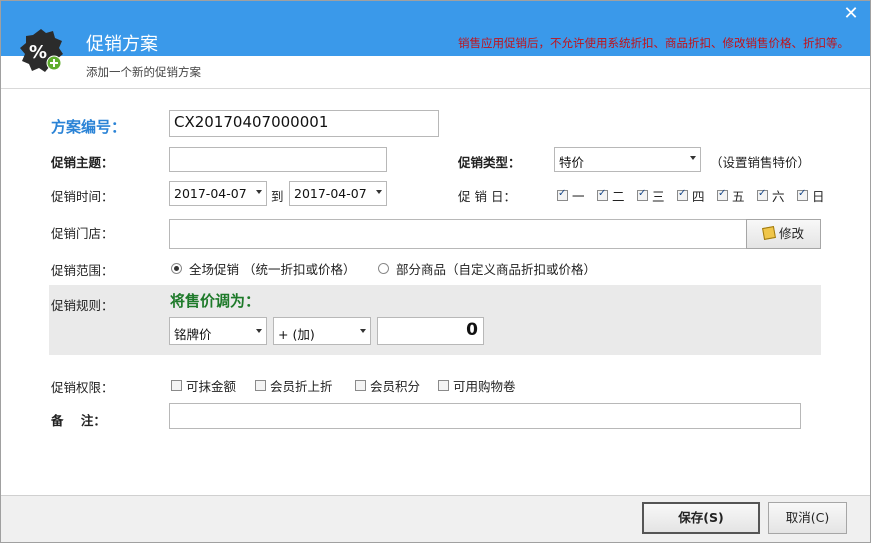 This screenshot has height=543, width=871. I want to click on theme-input, so click(278, 159).